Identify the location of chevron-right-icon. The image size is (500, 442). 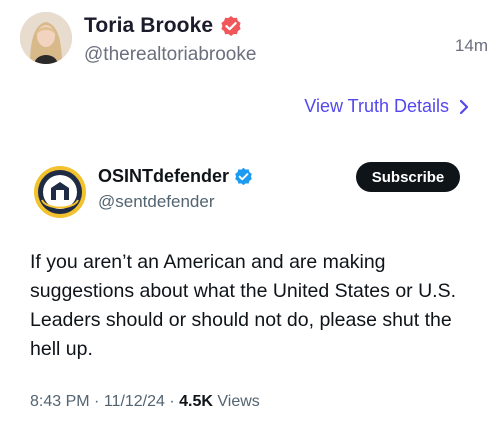
(464, 107).